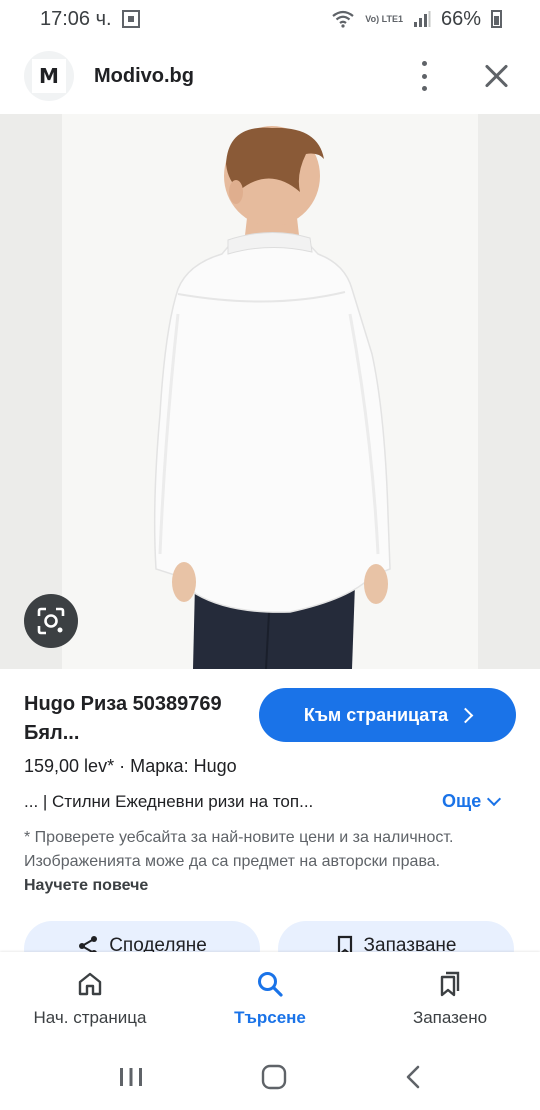 This screenshot has width=540, height=1110. I want to click on site-name: Modivo.bg, so click(144, 76).